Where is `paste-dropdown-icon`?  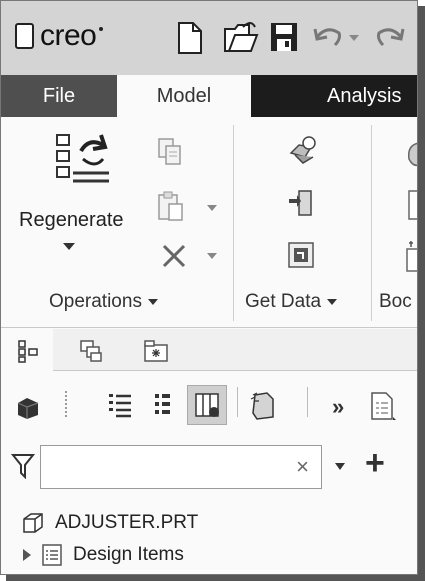 paste-dropdown-icon is located at coordinates (212, 208).